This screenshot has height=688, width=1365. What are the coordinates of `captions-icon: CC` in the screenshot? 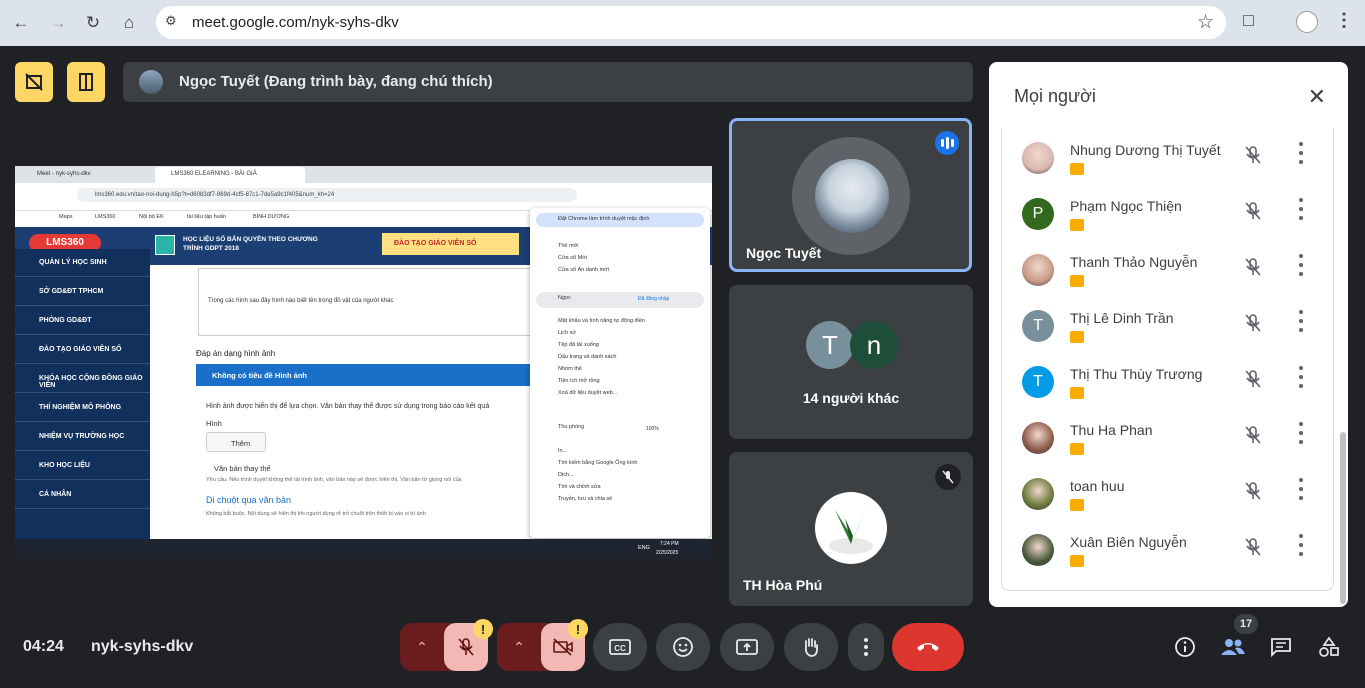 It's located at (620, 647).